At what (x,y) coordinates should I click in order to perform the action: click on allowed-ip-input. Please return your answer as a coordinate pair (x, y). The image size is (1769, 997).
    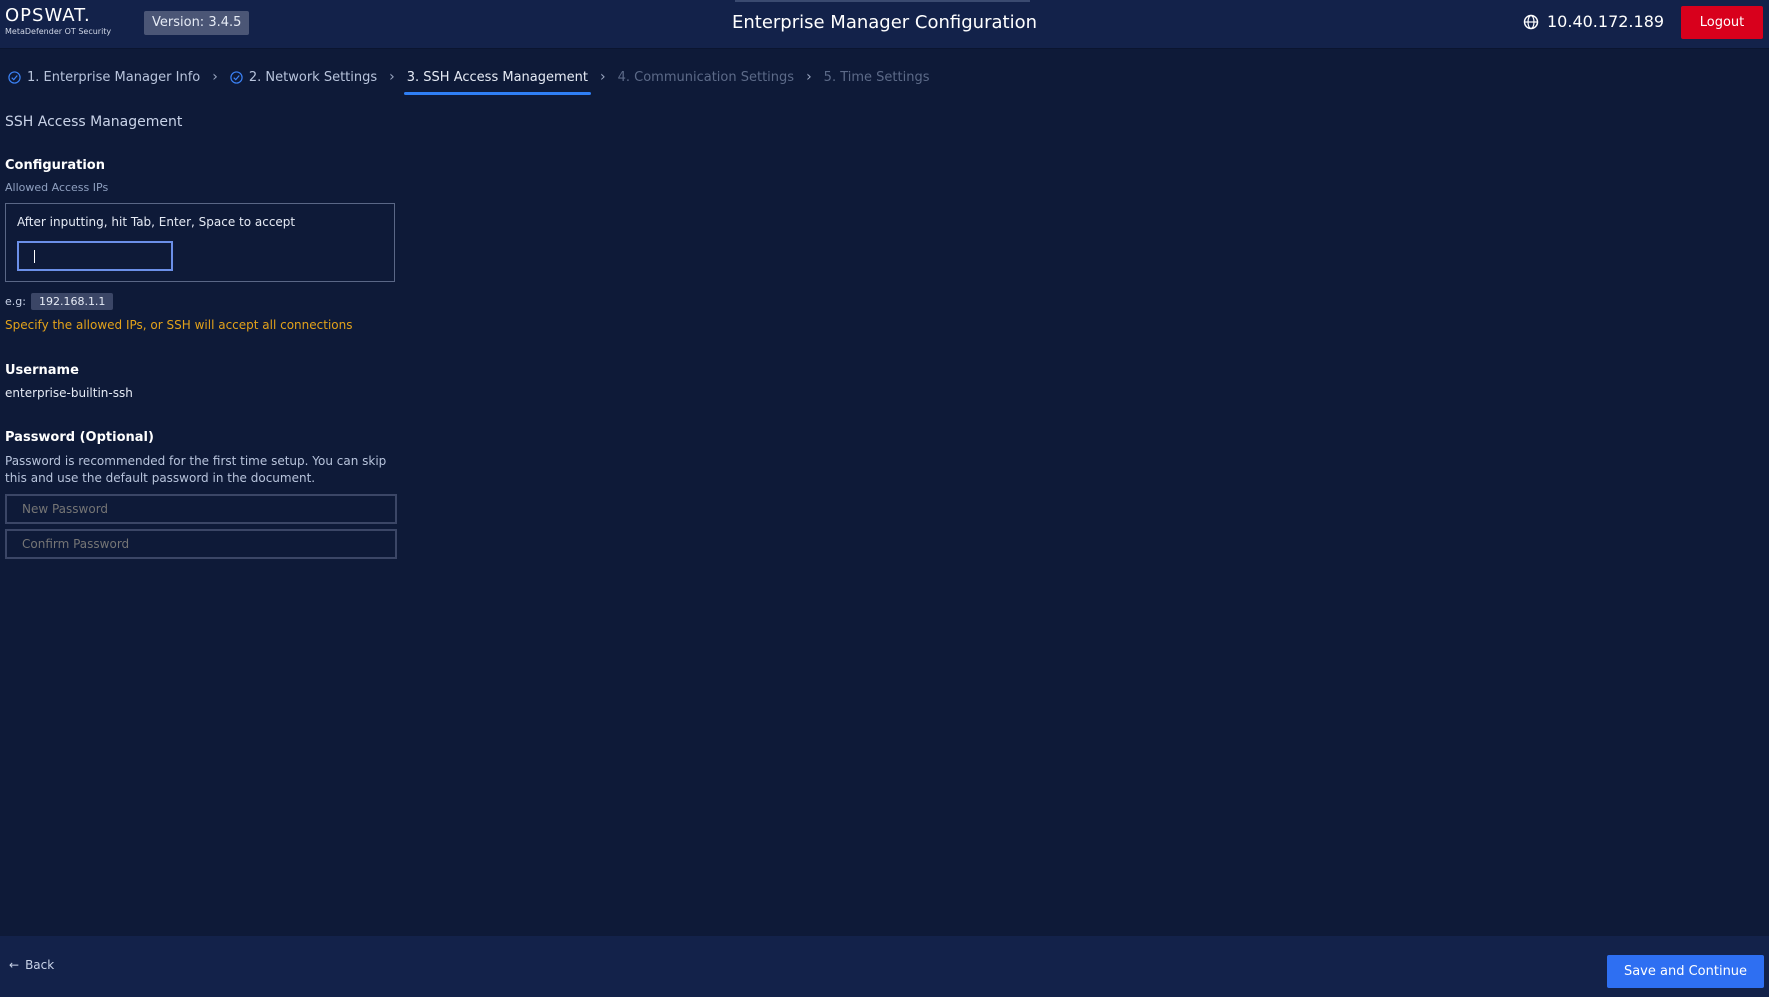
    Looking at the image, I should click on (95, 256).